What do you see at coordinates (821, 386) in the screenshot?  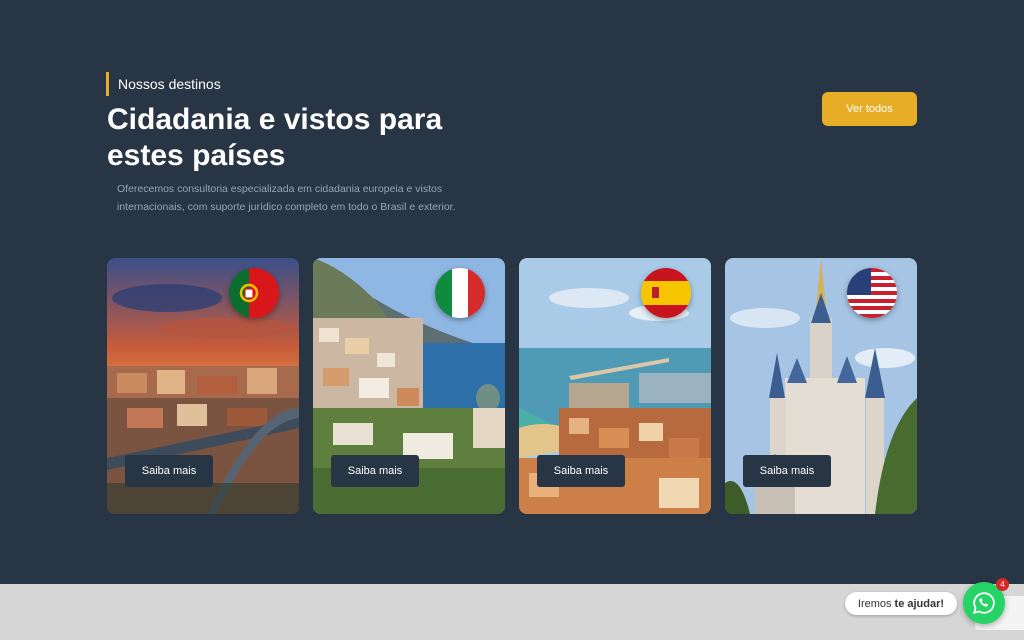 I see `destination-card-usa: Saiba mais` at bounding box center [821, 386].